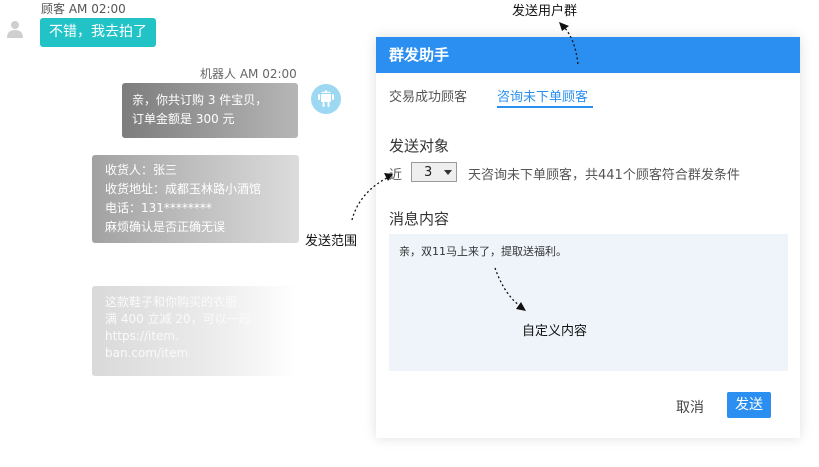 The height and width of the screenshot is (467, 819). Describe the element at coordinates (147, 353) in the screenshot. I see `faded-line: ban.com/item` at that location.